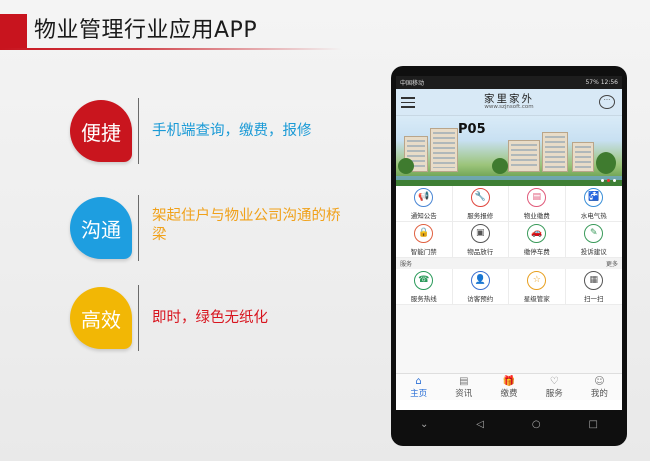  I want to click on grid-item-complaint: ✎ 投诉建议, so click(593, 240).